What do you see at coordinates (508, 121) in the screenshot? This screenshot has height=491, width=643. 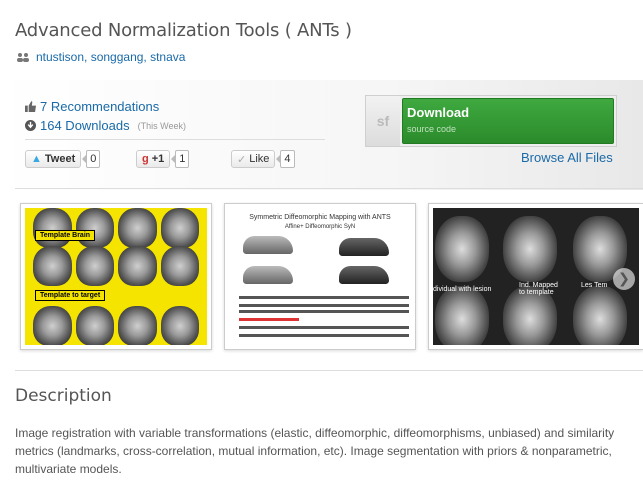 I see `download-button: Download source code` at bounding box center [508, 121].